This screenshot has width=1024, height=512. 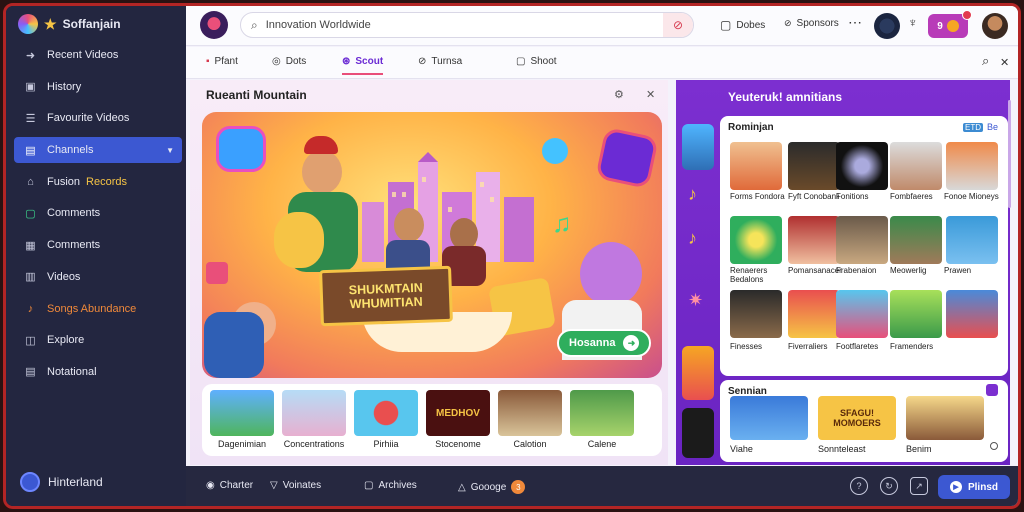 I want to click on primary-action-button: ▶ Plinsd, so click(x=974, y=487).